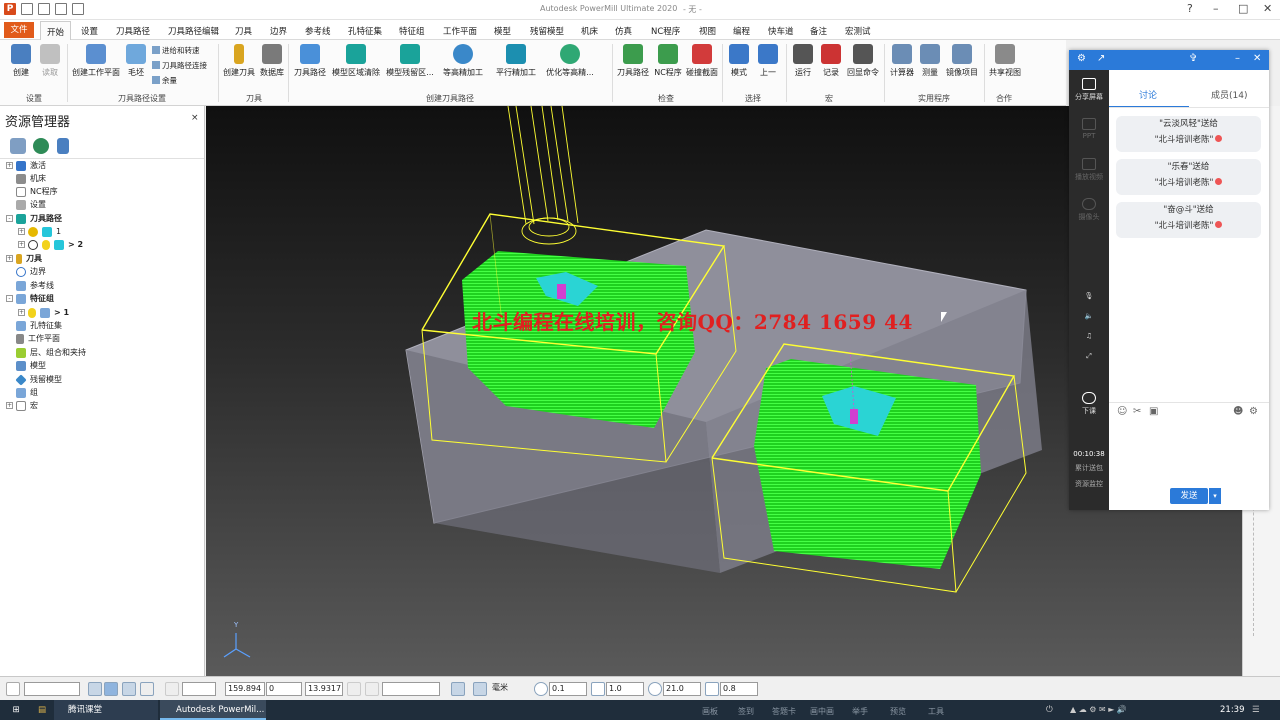 The width and height of the screenshot is (1280, 720). I want to click on thickness-field: 1.0, so click(625, 689).